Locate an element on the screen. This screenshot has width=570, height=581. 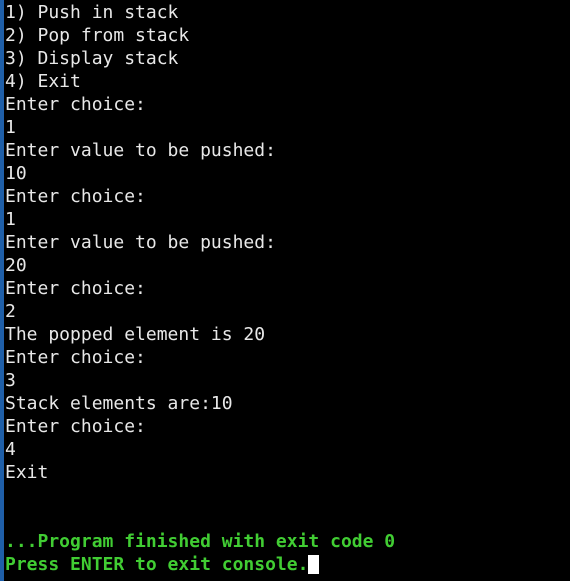
console-line-output: Exit is located at coordinates (27, 472).